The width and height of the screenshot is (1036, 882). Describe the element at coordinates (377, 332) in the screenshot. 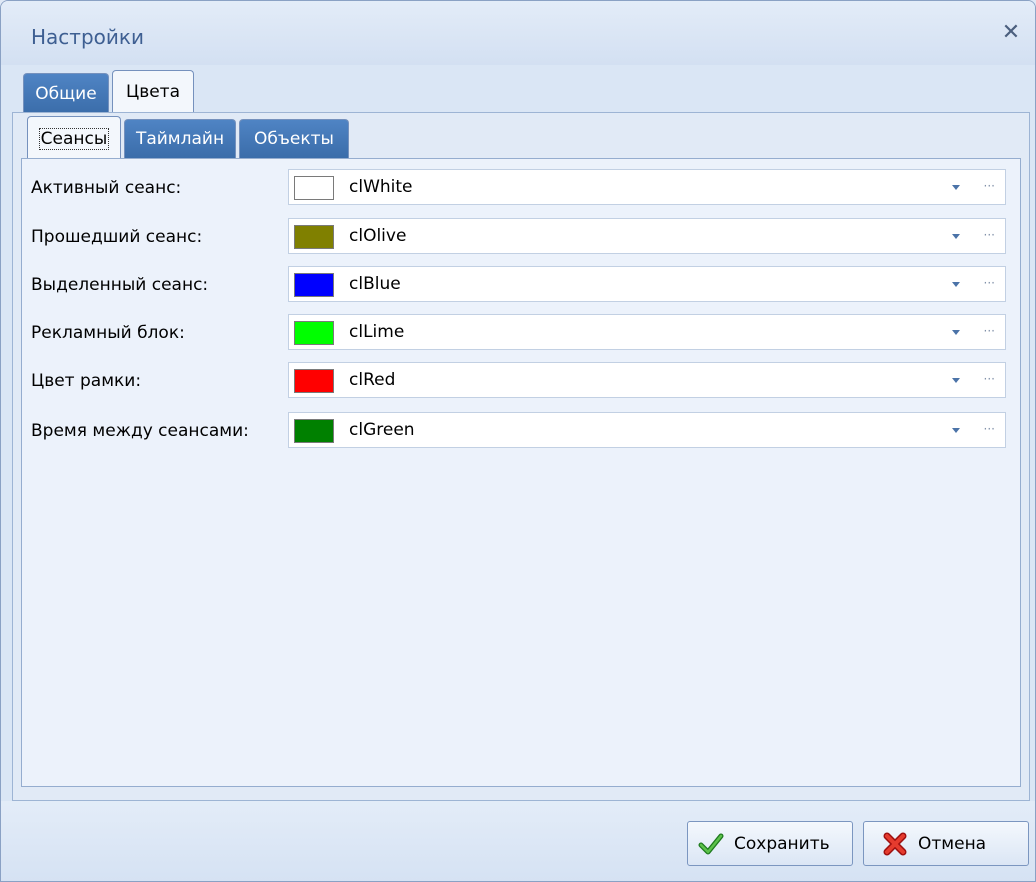

I see `color-value: clLime` at that location.